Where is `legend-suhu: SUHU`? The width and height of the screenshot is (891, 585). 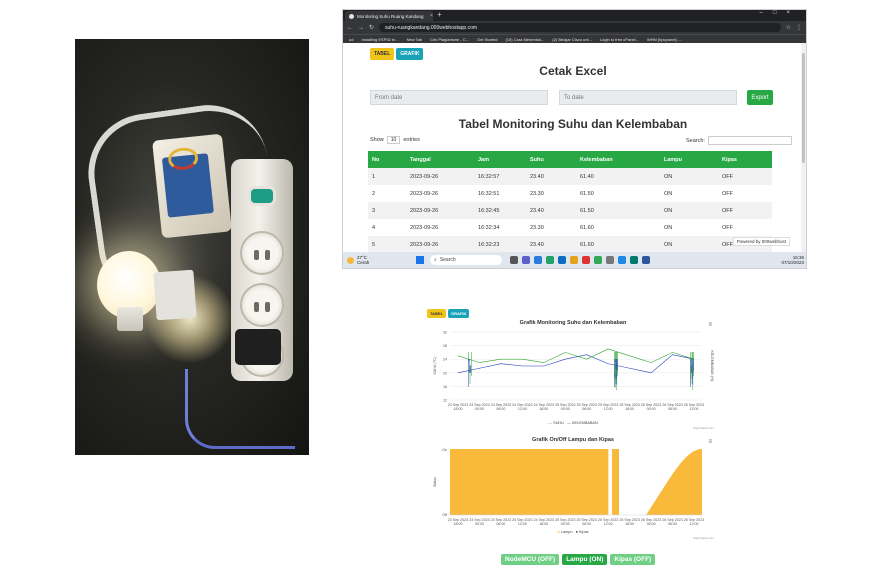 legend-suhu: SUHU is located at coordinates (558, 423).